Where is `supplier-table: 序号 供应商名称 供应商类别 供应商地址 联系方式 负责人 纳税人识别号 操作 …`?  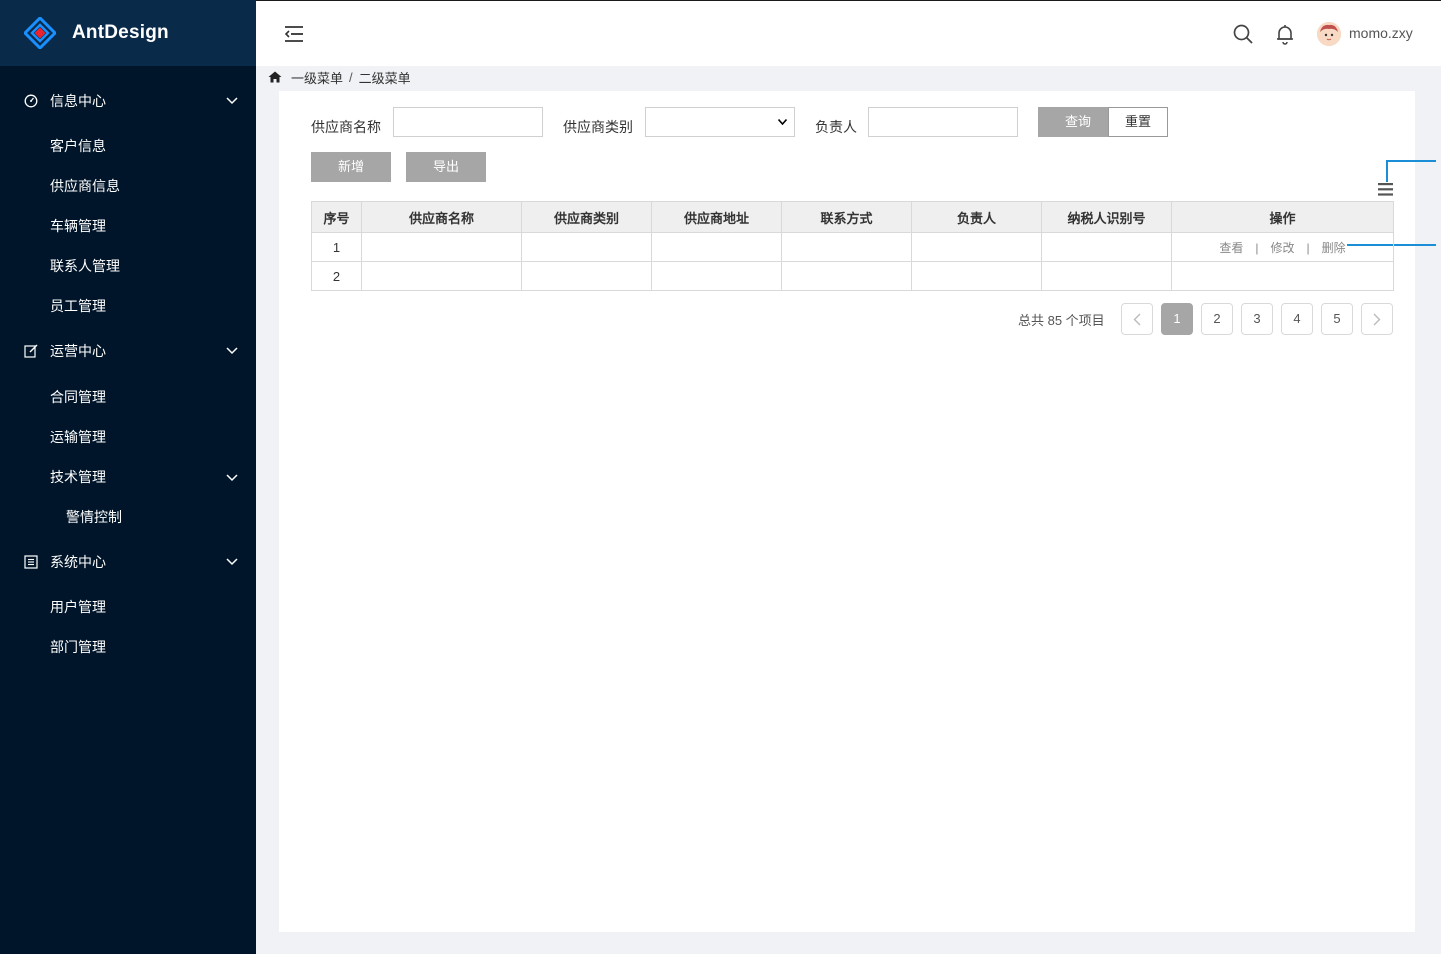 supplier-table: 序号 供应商名称 供应商类别 供应商地址 联系方式 负责人 纳税人识别号 操作 … is located at coordinates (852, 246).